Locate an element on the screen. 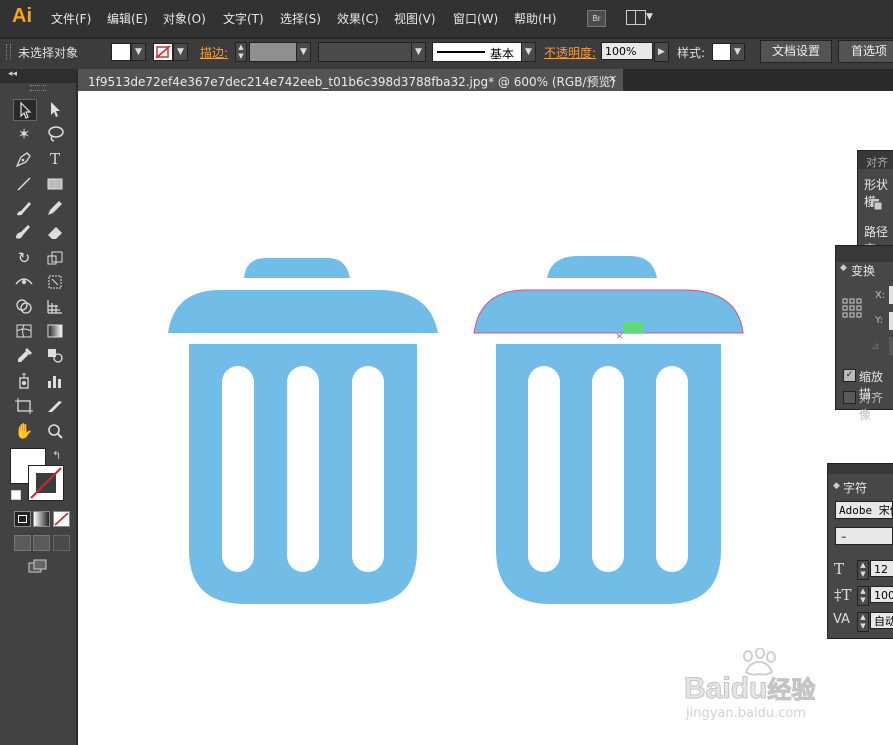 This screenshot has width=893, height=745. slice-tool-icon is located at coordinates (55, 406).